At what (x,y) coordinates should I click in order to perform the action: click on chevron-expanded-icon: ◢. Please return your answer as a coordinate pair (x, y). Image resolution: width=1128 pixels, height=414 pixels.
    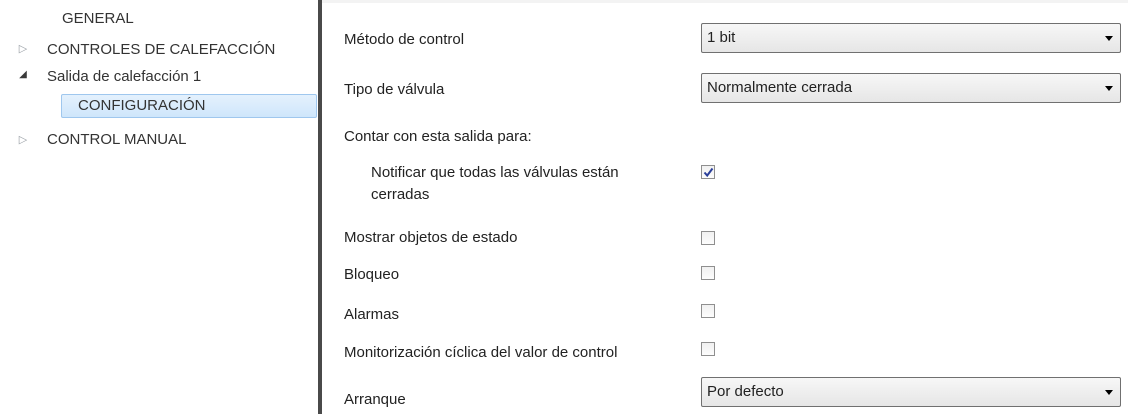
    Looking at the image, I should click on (23, 74).